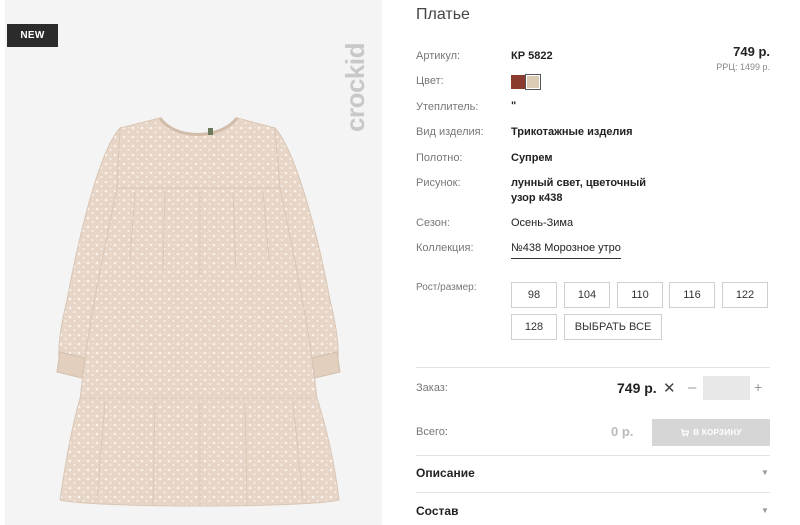 Image resolution: width=800 pixels, height=525 pixels. What do you see at coordinates (640, 295) in the screenshot?
I see `size-button-110: 110` at bounding box center [640, 295].